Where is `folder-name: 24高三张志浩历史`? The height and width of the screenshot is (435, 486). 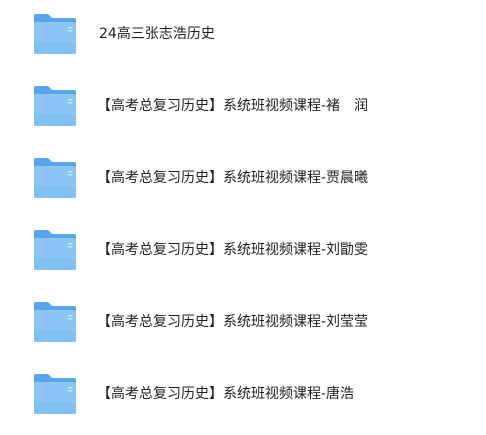 folder-name: 24高三张志浩历史 is located at coordinates (157, 34).